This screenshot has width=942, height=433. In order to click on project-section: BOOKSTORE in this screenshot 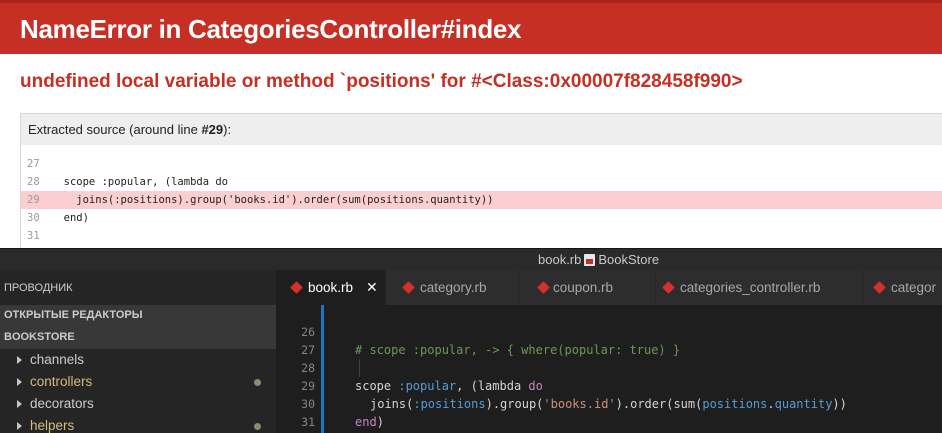, I will do `click(138, 338)`.